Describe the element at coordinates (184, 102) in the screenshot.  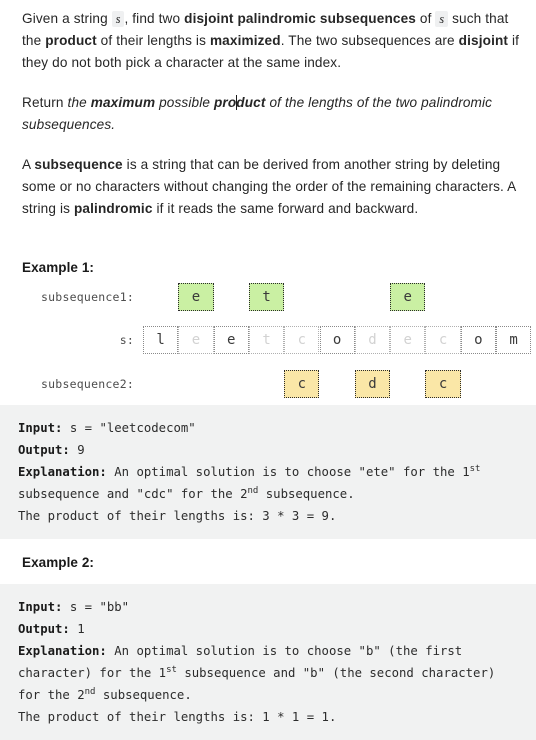
I see `text-italic: possible` at that location.